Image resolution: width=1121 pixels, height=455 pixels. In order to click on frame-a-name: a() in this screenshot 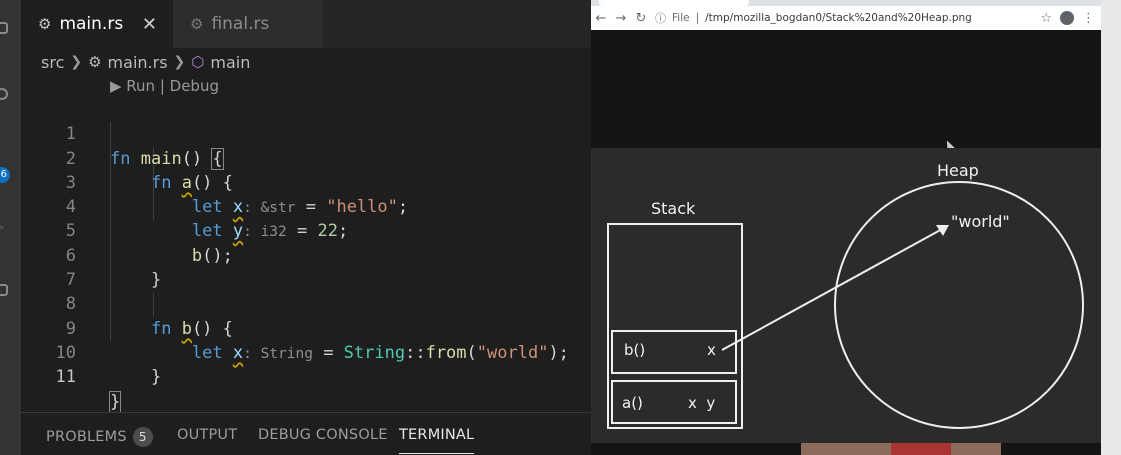, I will do `click(632, 403)`.